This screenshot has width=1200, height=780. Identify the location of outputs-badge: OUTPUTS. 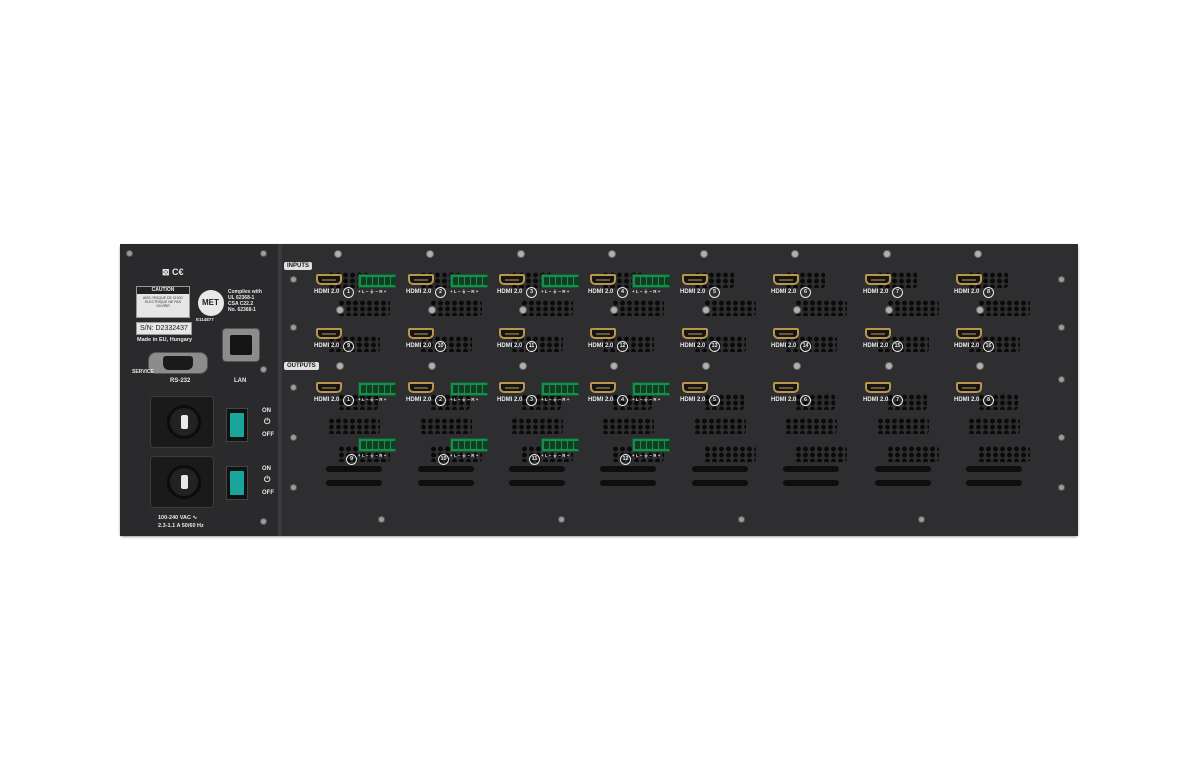
(301, 366).